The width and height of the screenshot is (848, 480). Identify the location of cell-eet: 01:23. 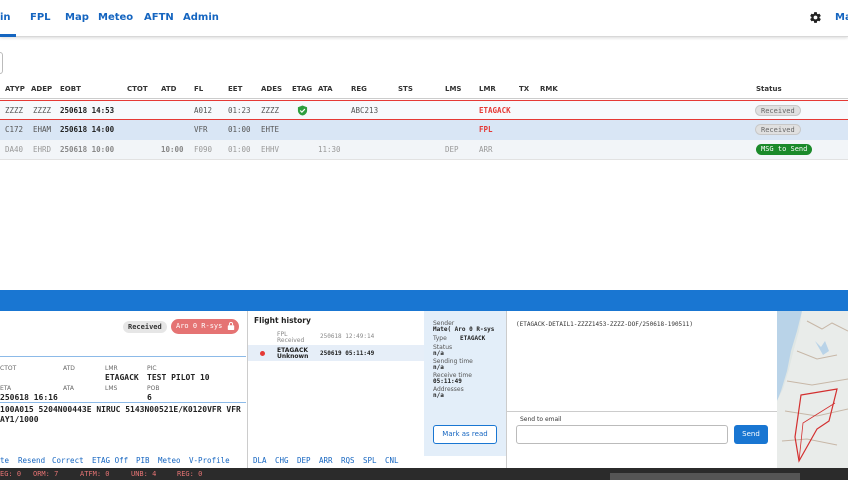
(239, 110).